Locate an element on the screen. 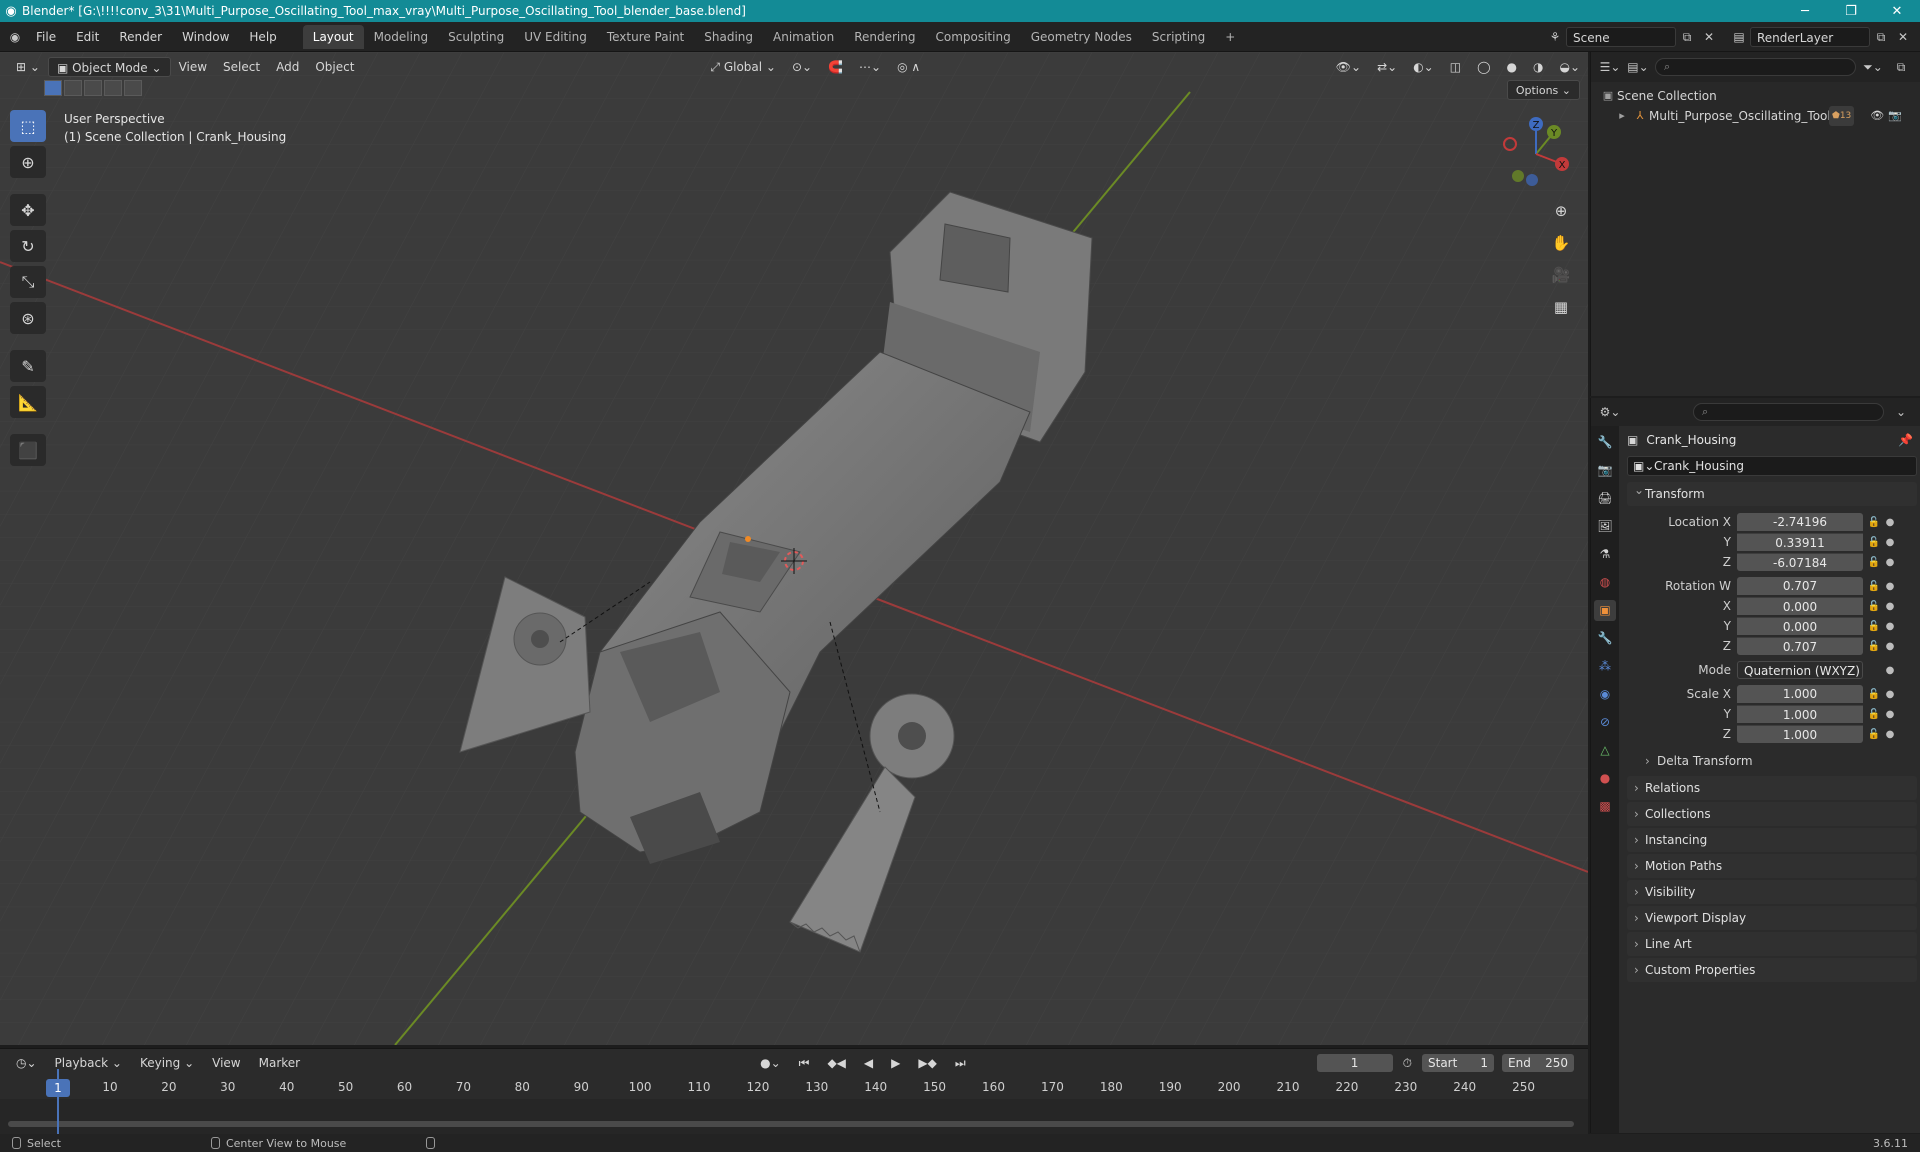 Image resolution: width=1920 pixels, height=1152 pixels. xray-icon: ◫ is located at coordinates (1455, 67).